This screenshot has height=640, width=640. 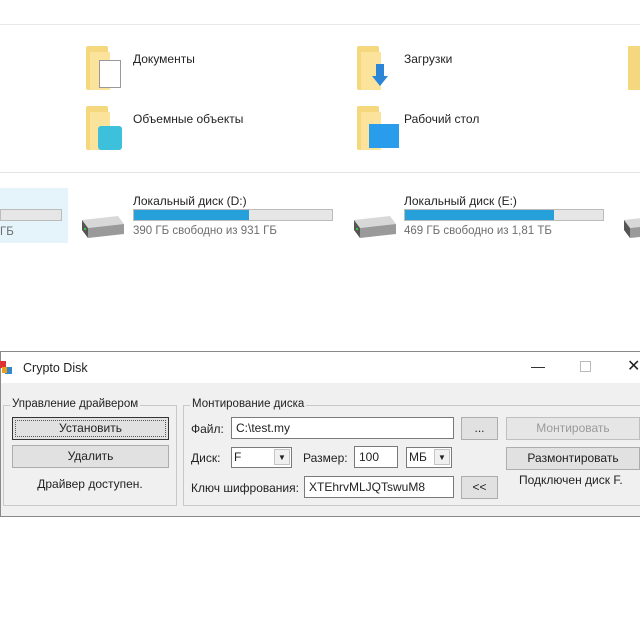 What do you see at coordinates (378, 128) in the screenshot?
I see `desktop-folder-icon` at bounding box center [378, 128].